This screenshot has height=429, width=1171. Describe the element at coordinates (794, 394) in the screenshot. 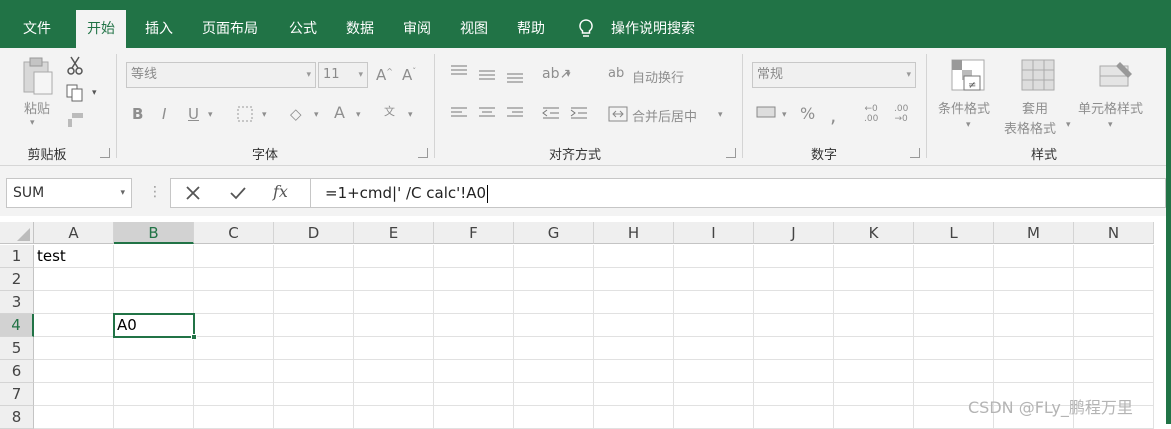

I see `cell-J7` at that location.